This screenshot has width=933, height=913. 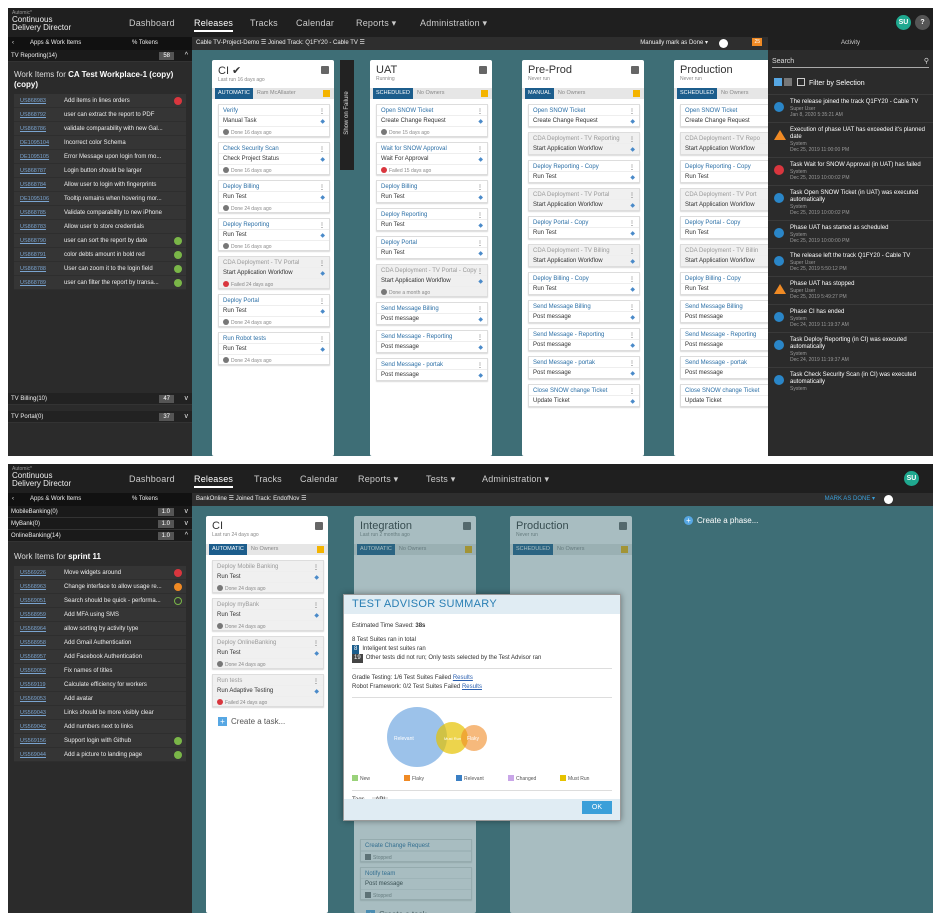 I want to click on task-name: Deploy Portal - Copy, so click(x=584, y=222).